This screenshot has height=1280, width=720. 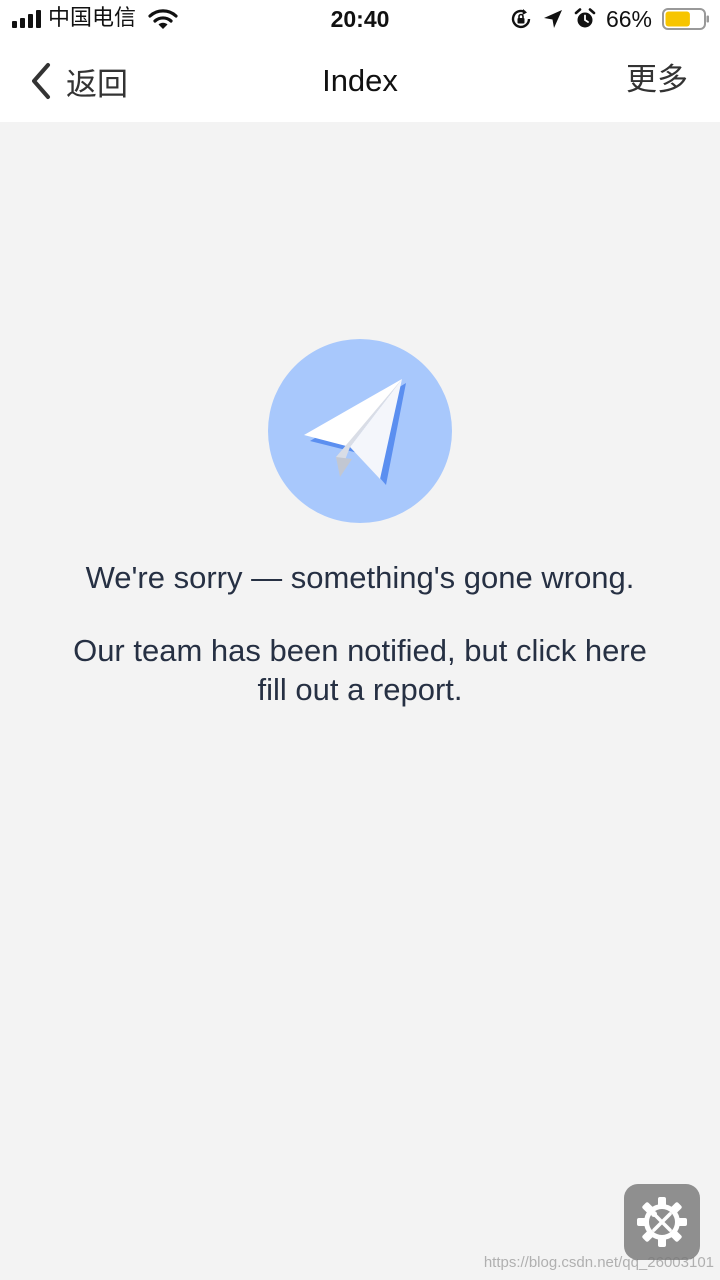 I want to click on status-right: 66%, so click(x=610, y=19).